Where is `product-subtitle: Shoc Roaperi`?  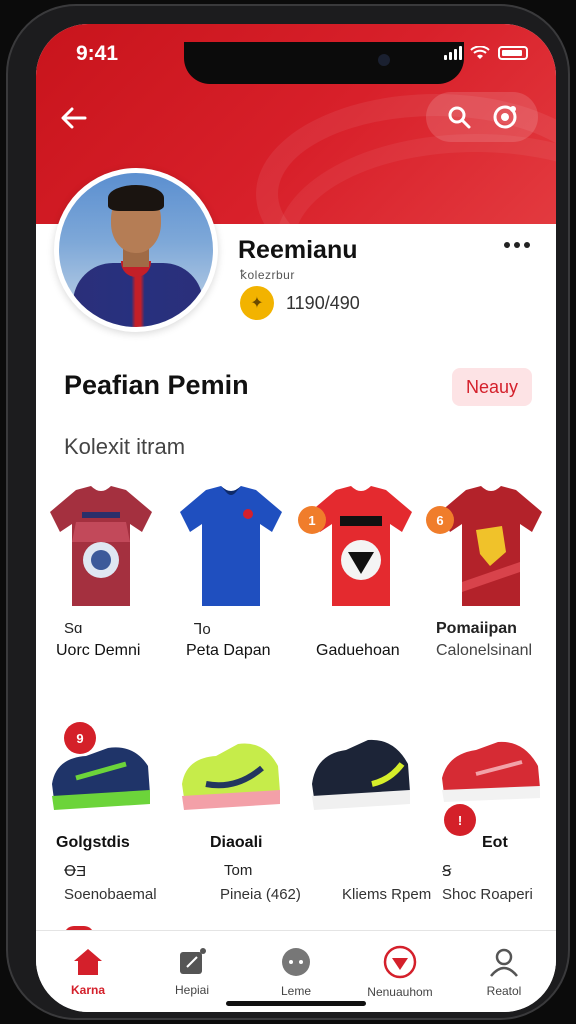 product-subtitle: Shoc Roaperi is located at coordinates (487, 894).